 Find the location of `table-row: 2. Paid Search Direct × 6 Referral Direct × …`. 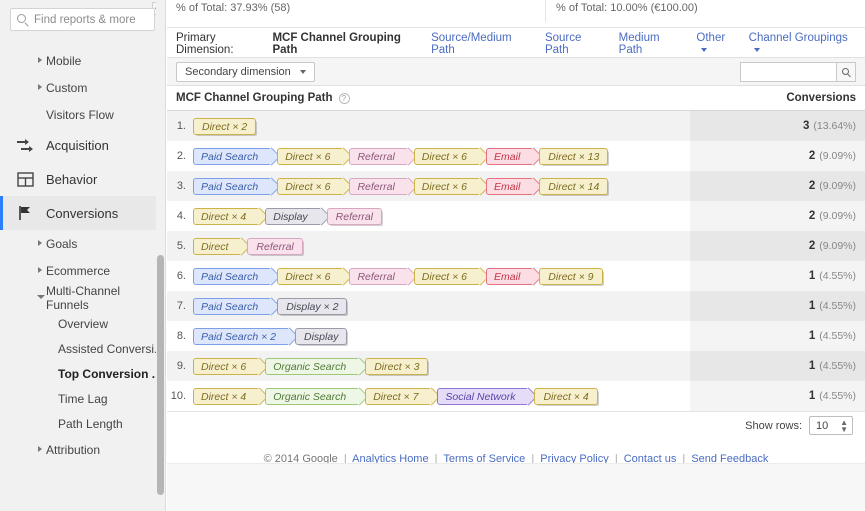

table-row: 2. Paid Search Direct × 6 Referral Direct × … is located at coordinates (516, 156).